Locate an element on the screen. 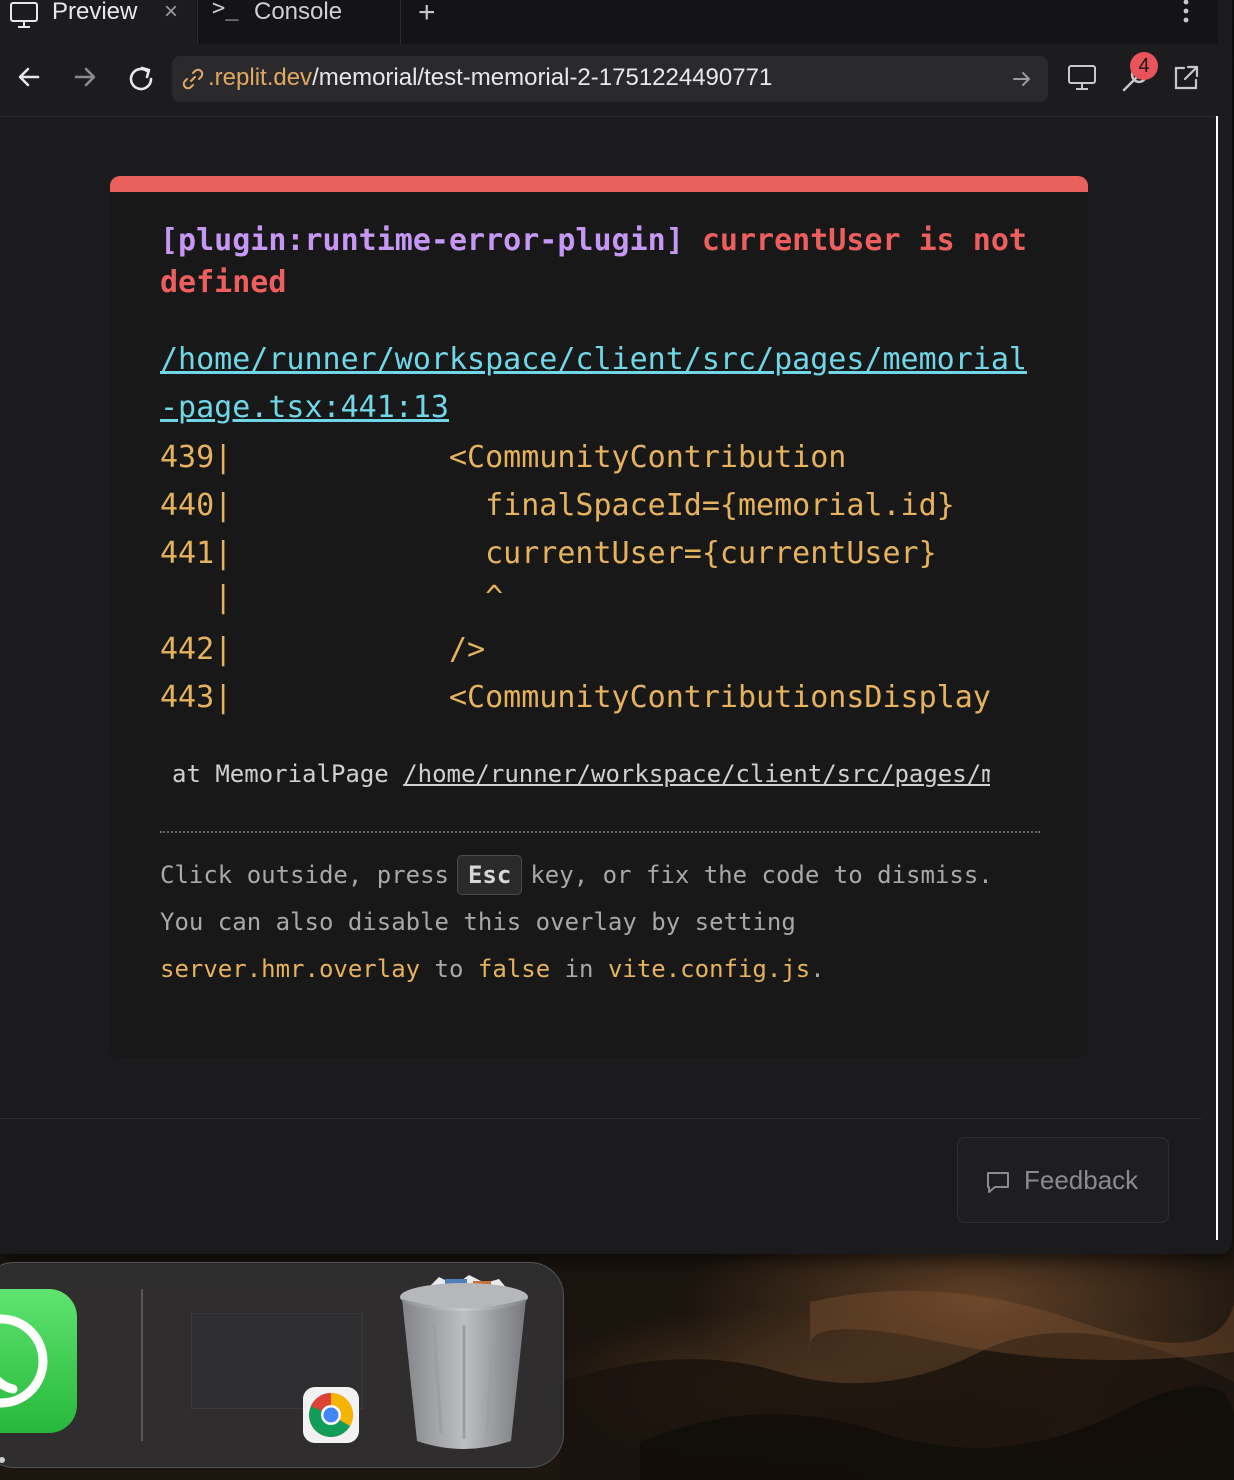 This screenshot has width=1234, height=1480. tab-console-label: Console is located at coordinates (298, 12).